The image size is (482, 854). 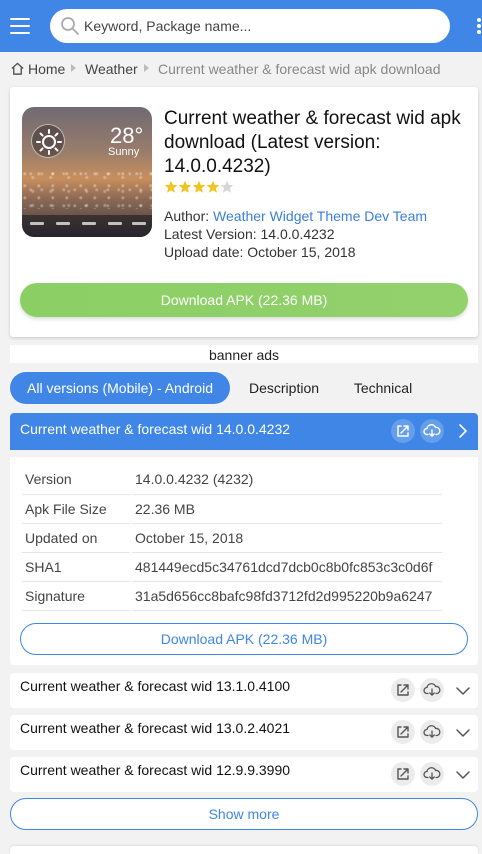 I want to click on info-value: 14.0.0.4232 (4232), so click(x=286, y=480).